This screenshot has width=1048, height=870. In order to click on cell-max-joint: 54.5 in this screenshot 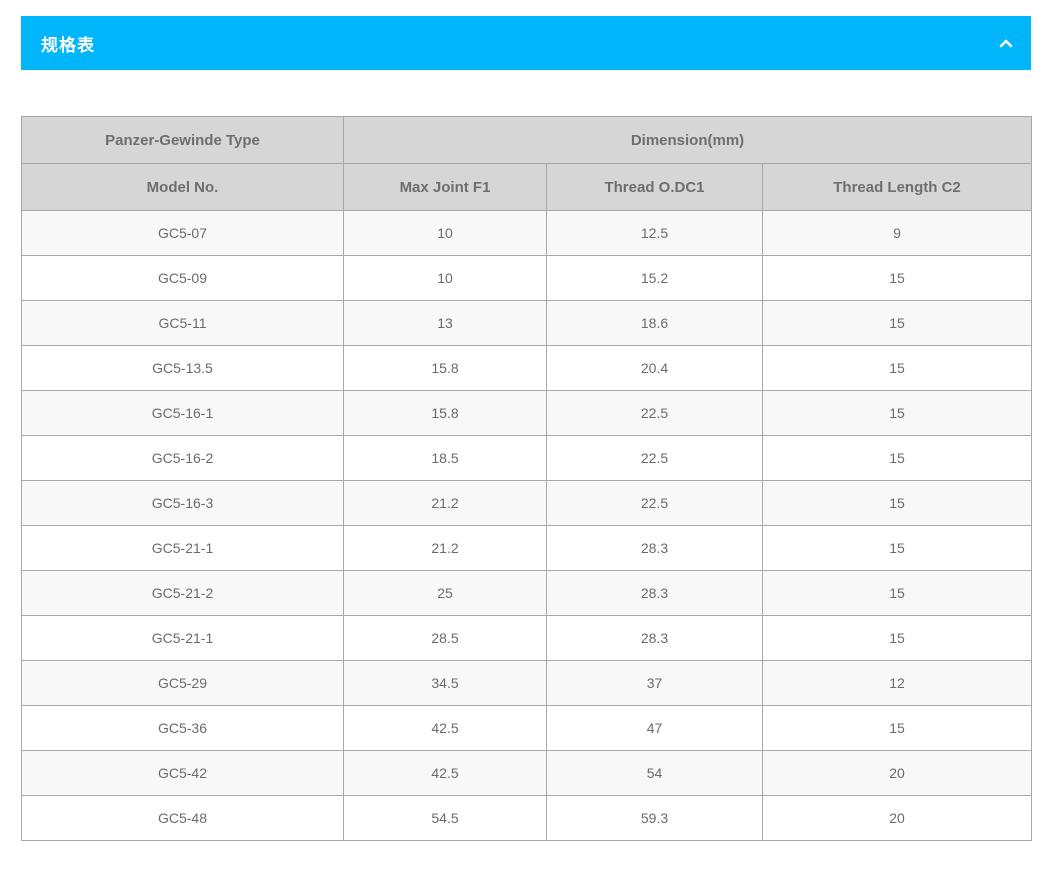, I will do `click(445, 818)`.